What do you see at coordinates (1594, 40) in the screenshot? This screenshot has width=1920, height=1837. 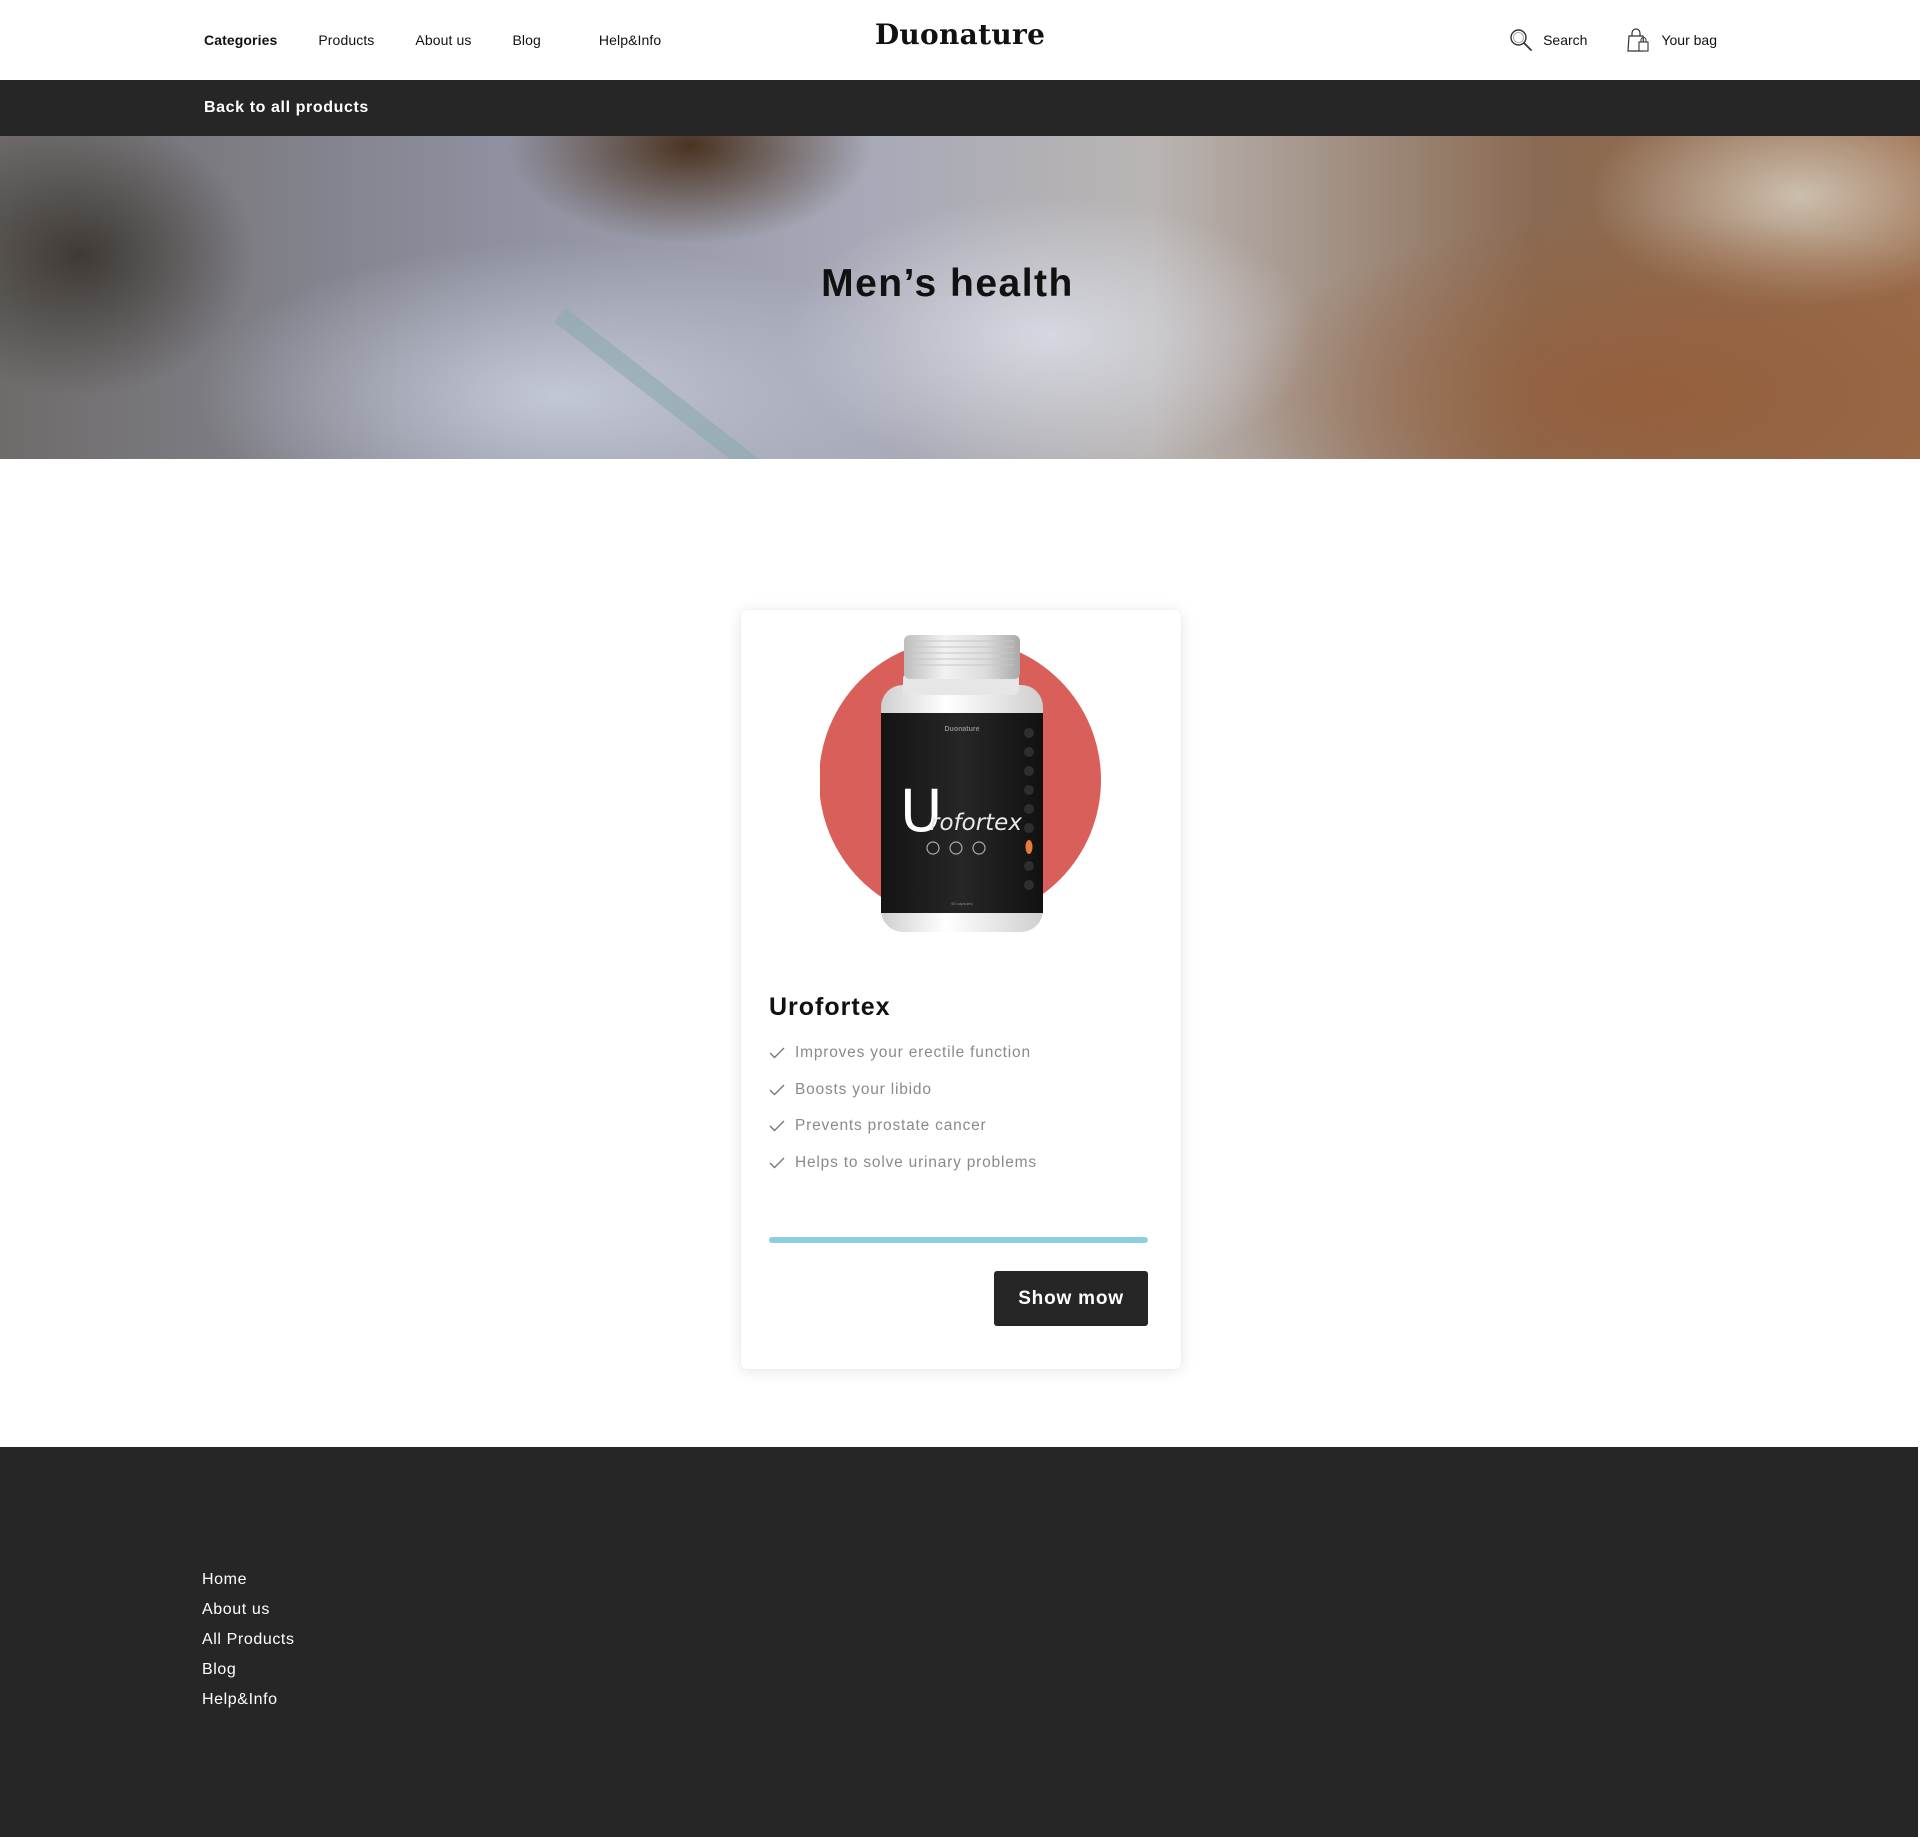 I see `header-actions: Search Your bag` at bounding box center [1594, 40].